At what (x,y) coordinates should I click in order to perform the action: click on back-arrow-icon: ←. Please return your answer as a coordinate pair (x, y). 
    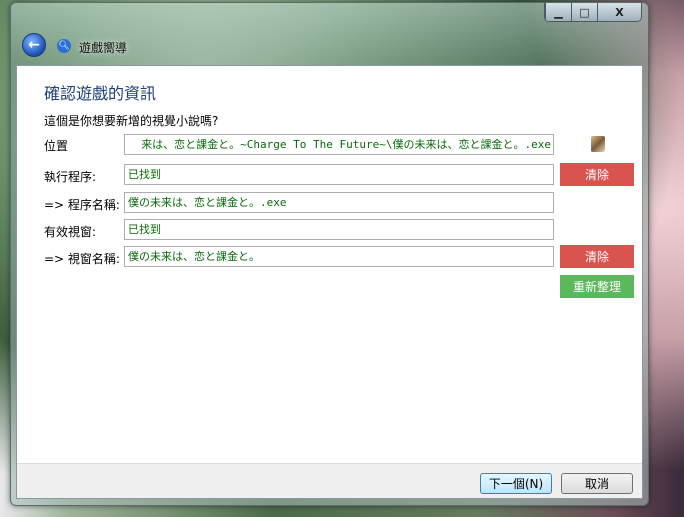
    Looking at the image, I should click on (34, 45).